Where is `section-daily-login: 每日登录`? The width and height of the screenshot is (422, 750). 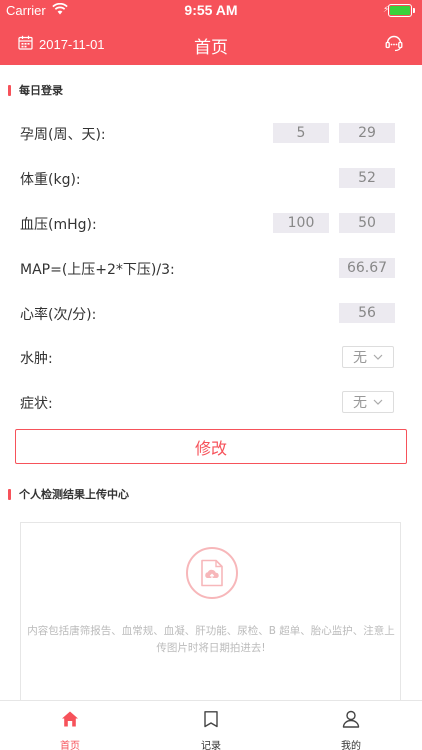
section-daily-login: 每日登录 is located at coordinates (35, 90).